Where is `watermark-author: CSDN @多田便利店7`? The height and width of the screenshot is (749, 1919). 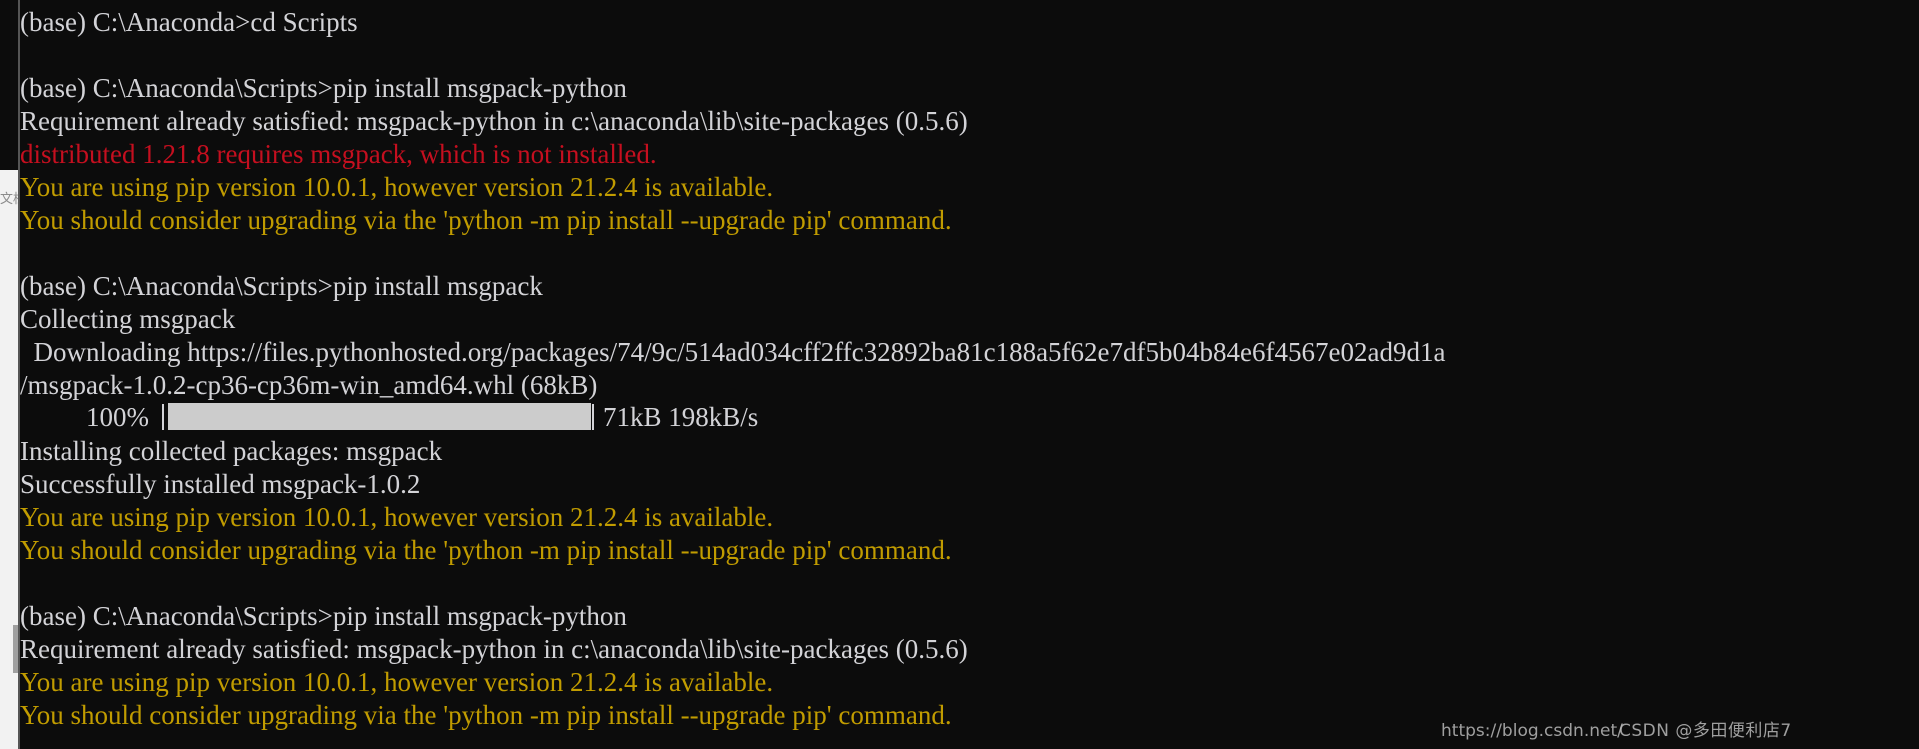
watermark-author: CSDN @多田便利店7 is located at coordinates (1705, 731).